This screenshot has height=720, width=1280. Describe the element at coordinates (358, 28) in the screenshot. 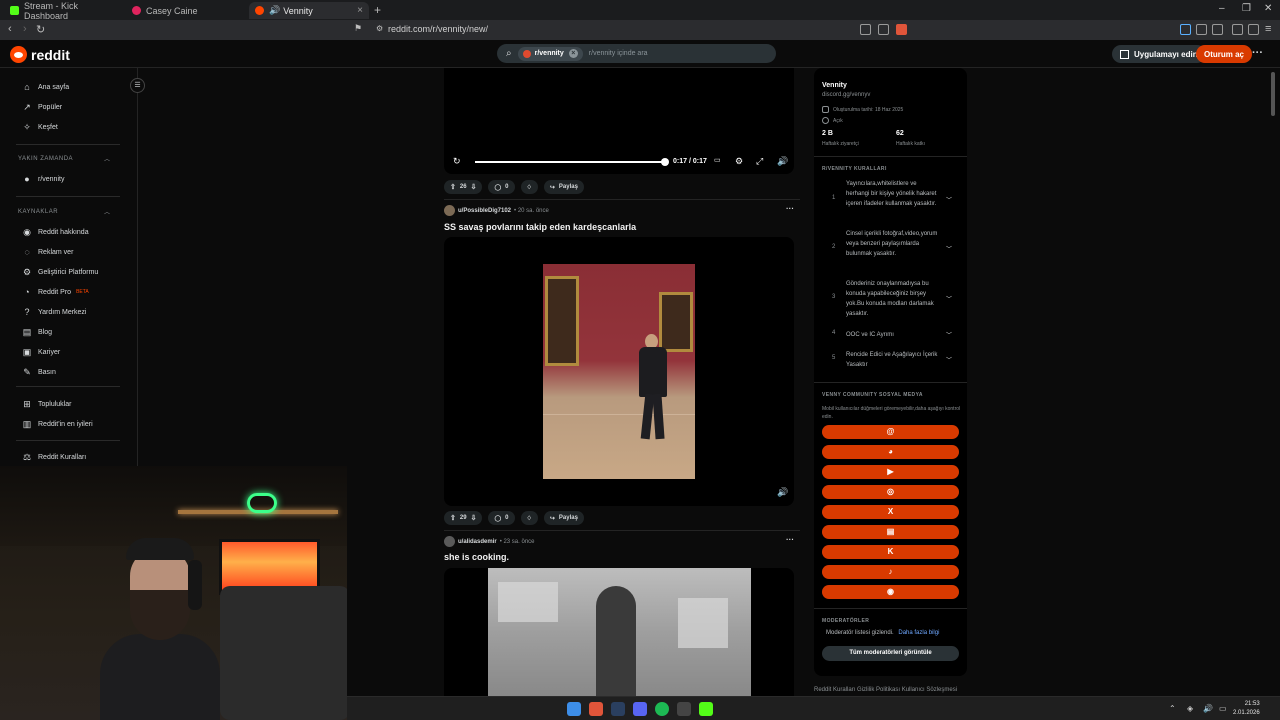

I see `bookmark-icon: ⚑` at that location.